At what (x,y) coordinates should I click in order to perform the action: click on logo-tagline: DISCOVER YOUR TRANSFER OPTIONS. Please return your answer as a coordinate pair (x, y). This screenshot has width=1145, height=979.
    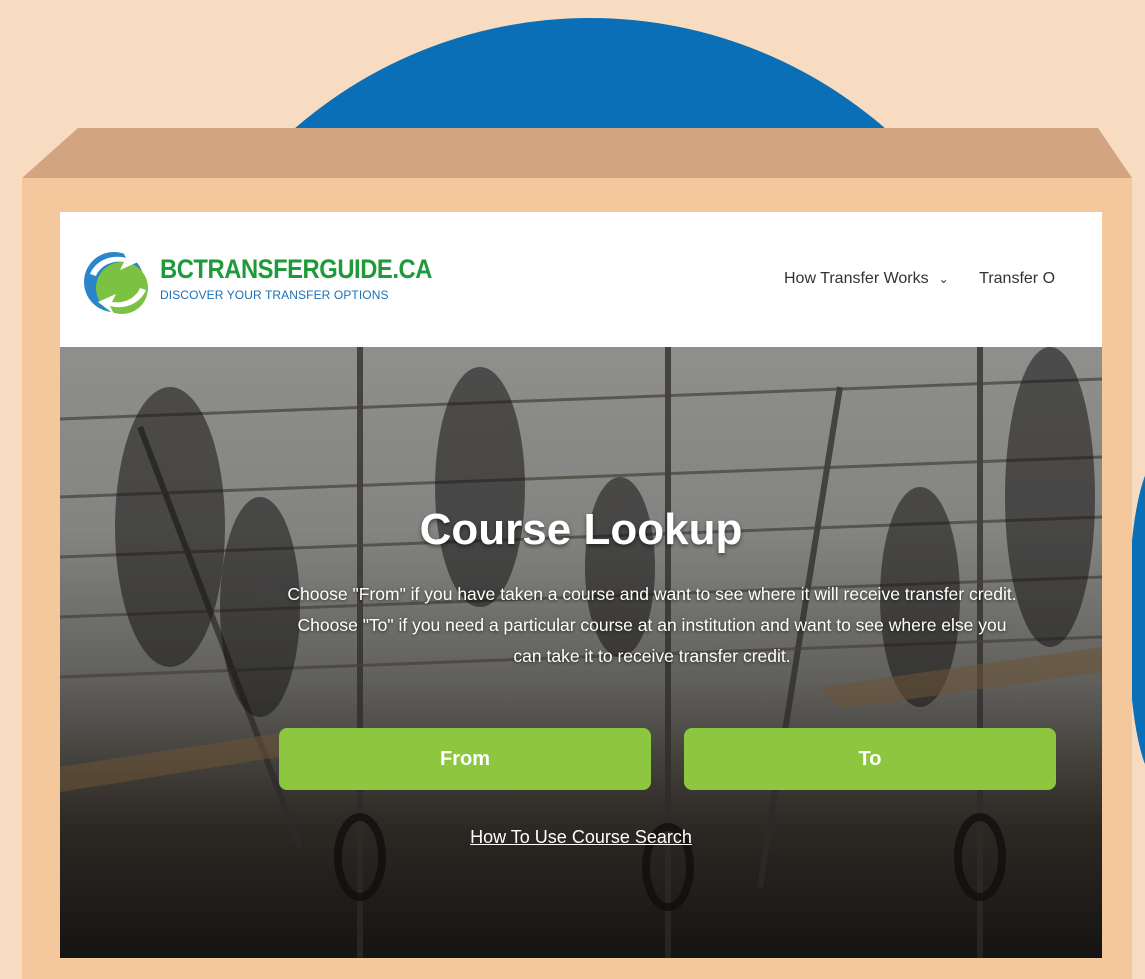
    Looking at the image, I should click on (274, 295).